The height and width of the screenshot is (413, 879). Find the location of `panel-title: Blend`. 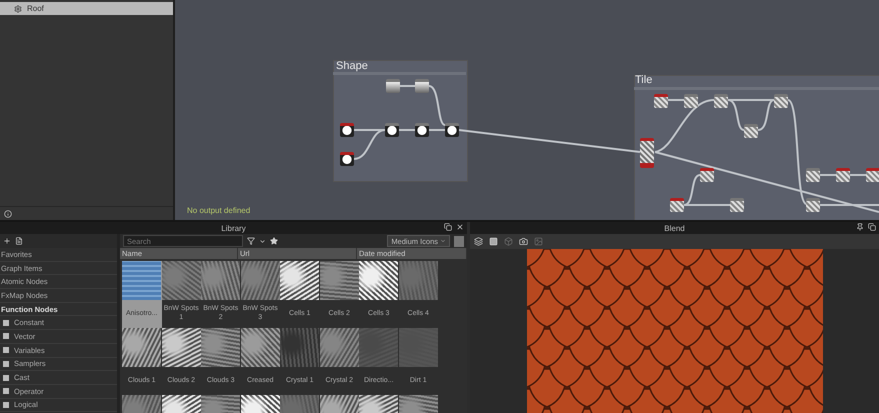

panel-title: Blend is located at coordinates (674, 228).